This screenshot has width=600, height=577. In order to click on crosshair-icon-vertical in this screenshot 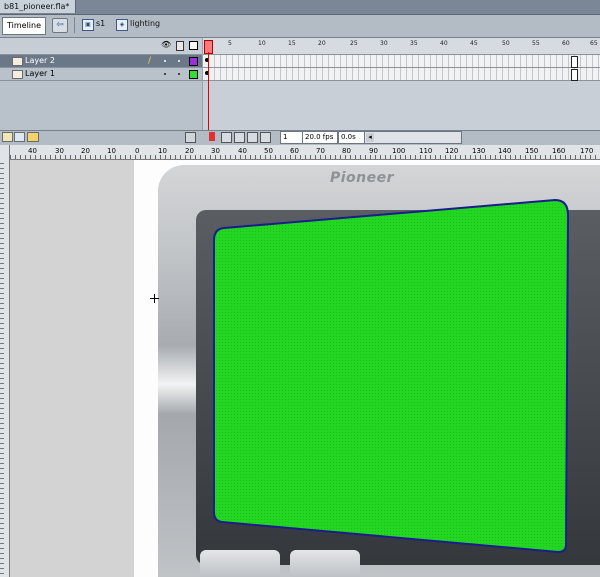, I will do `click(154, 298)`.